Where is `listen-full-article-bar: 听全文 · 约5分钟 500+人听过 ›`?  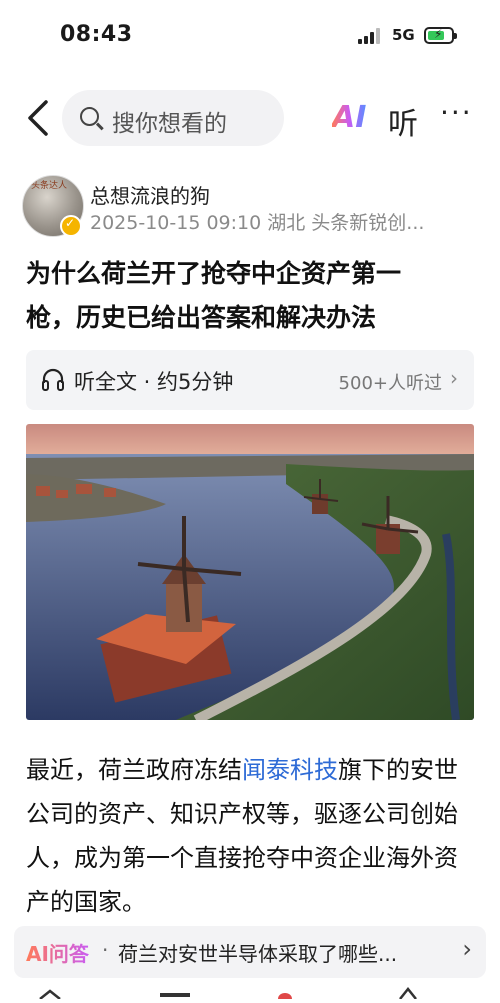
listen-full-article-bar: 听全文 · 约5分钟 500+人听过 › is located at coordinates (250, 380).